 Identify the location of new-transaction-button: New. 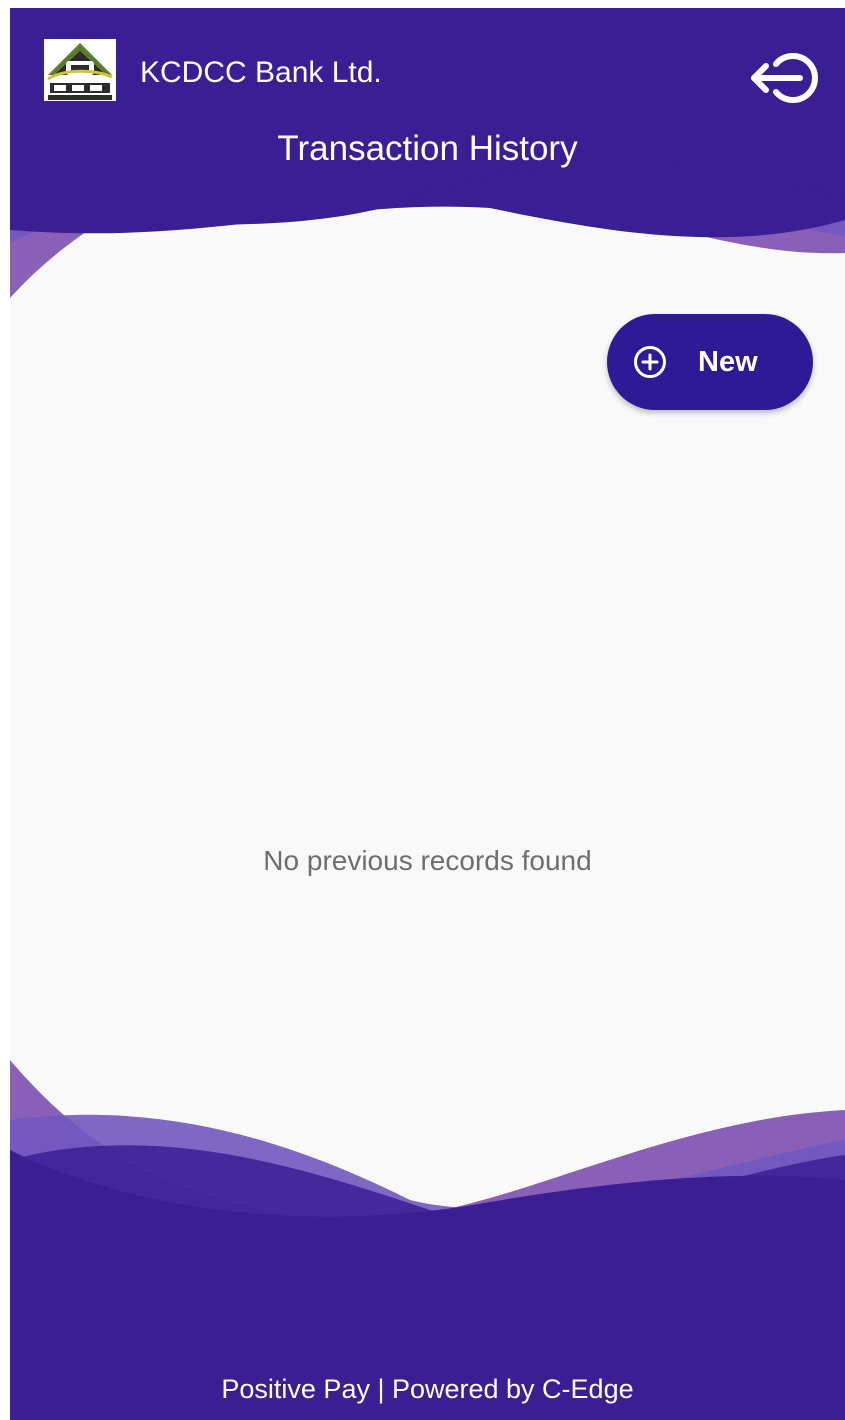
(710, 362).